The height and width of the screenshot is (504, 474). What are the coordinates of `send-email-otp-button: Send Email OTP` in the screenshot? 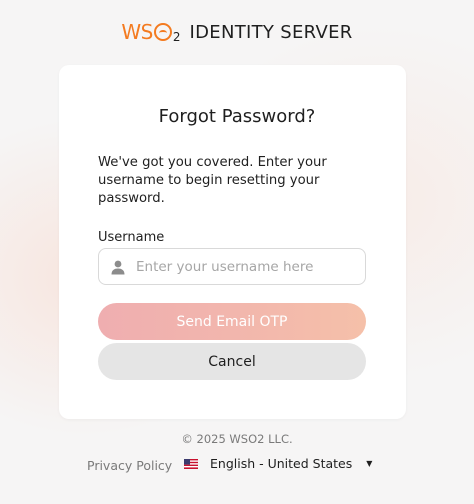 It's located at (232, 321).